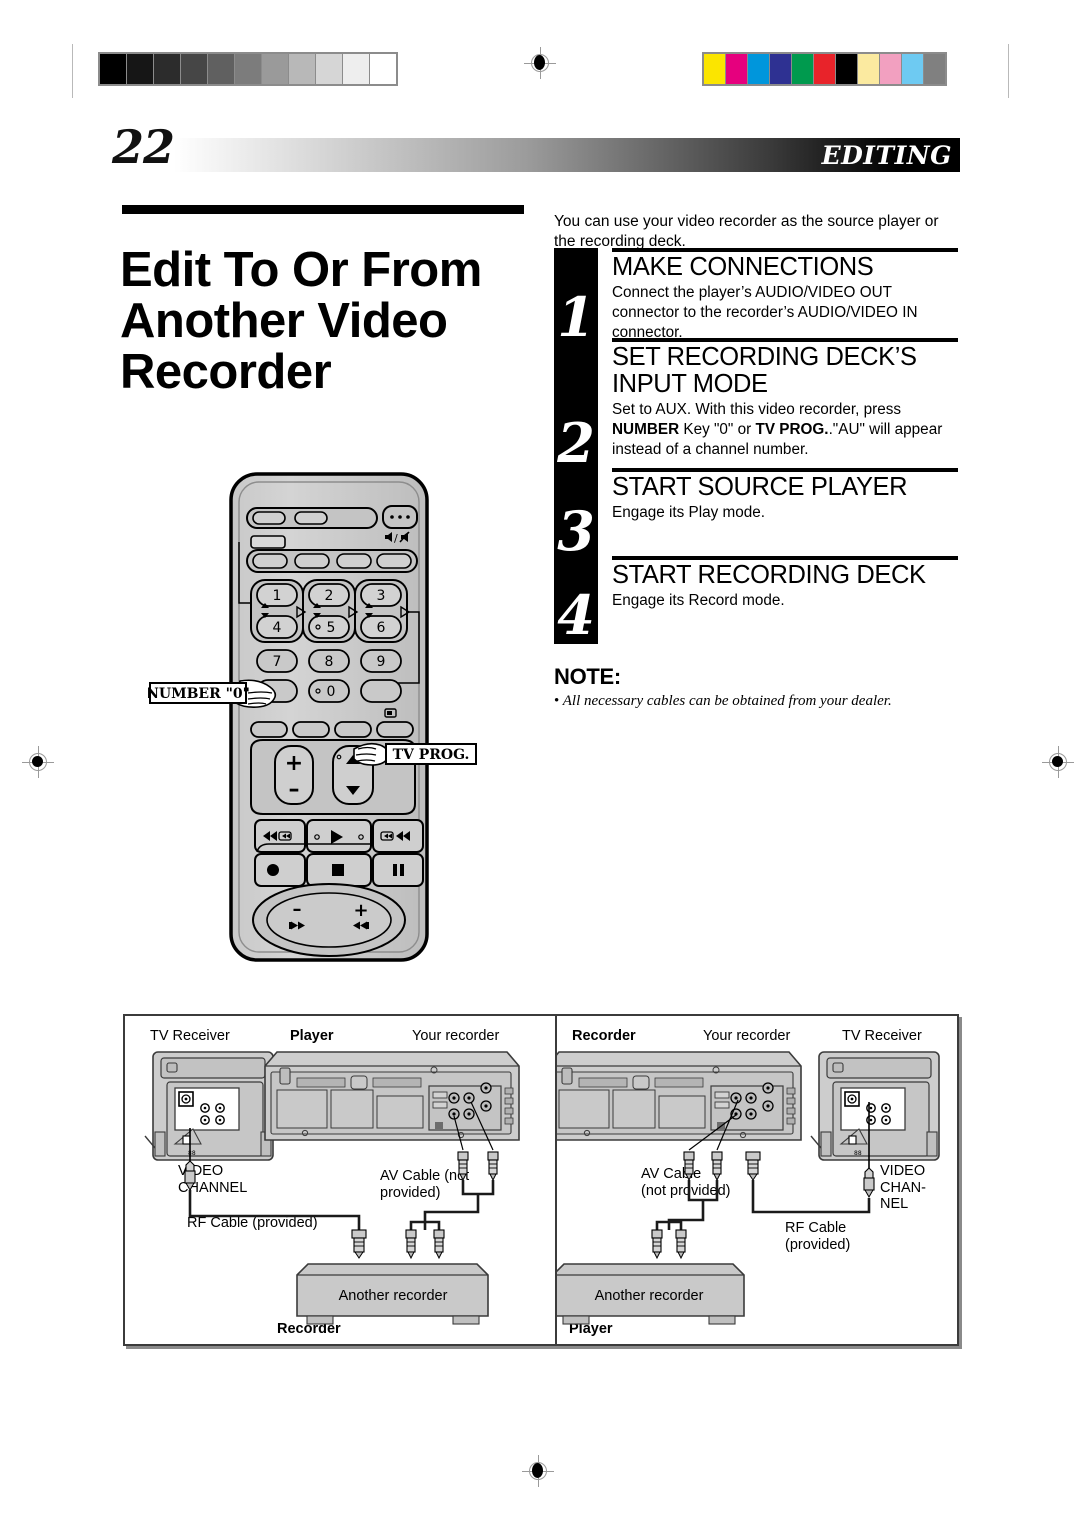 This screenshot has height=1528, width=1080. Describe the element at coordinates (431, 755) in the screenshot. I see `callout-tv-prog-label: TV PROG.` at that location.